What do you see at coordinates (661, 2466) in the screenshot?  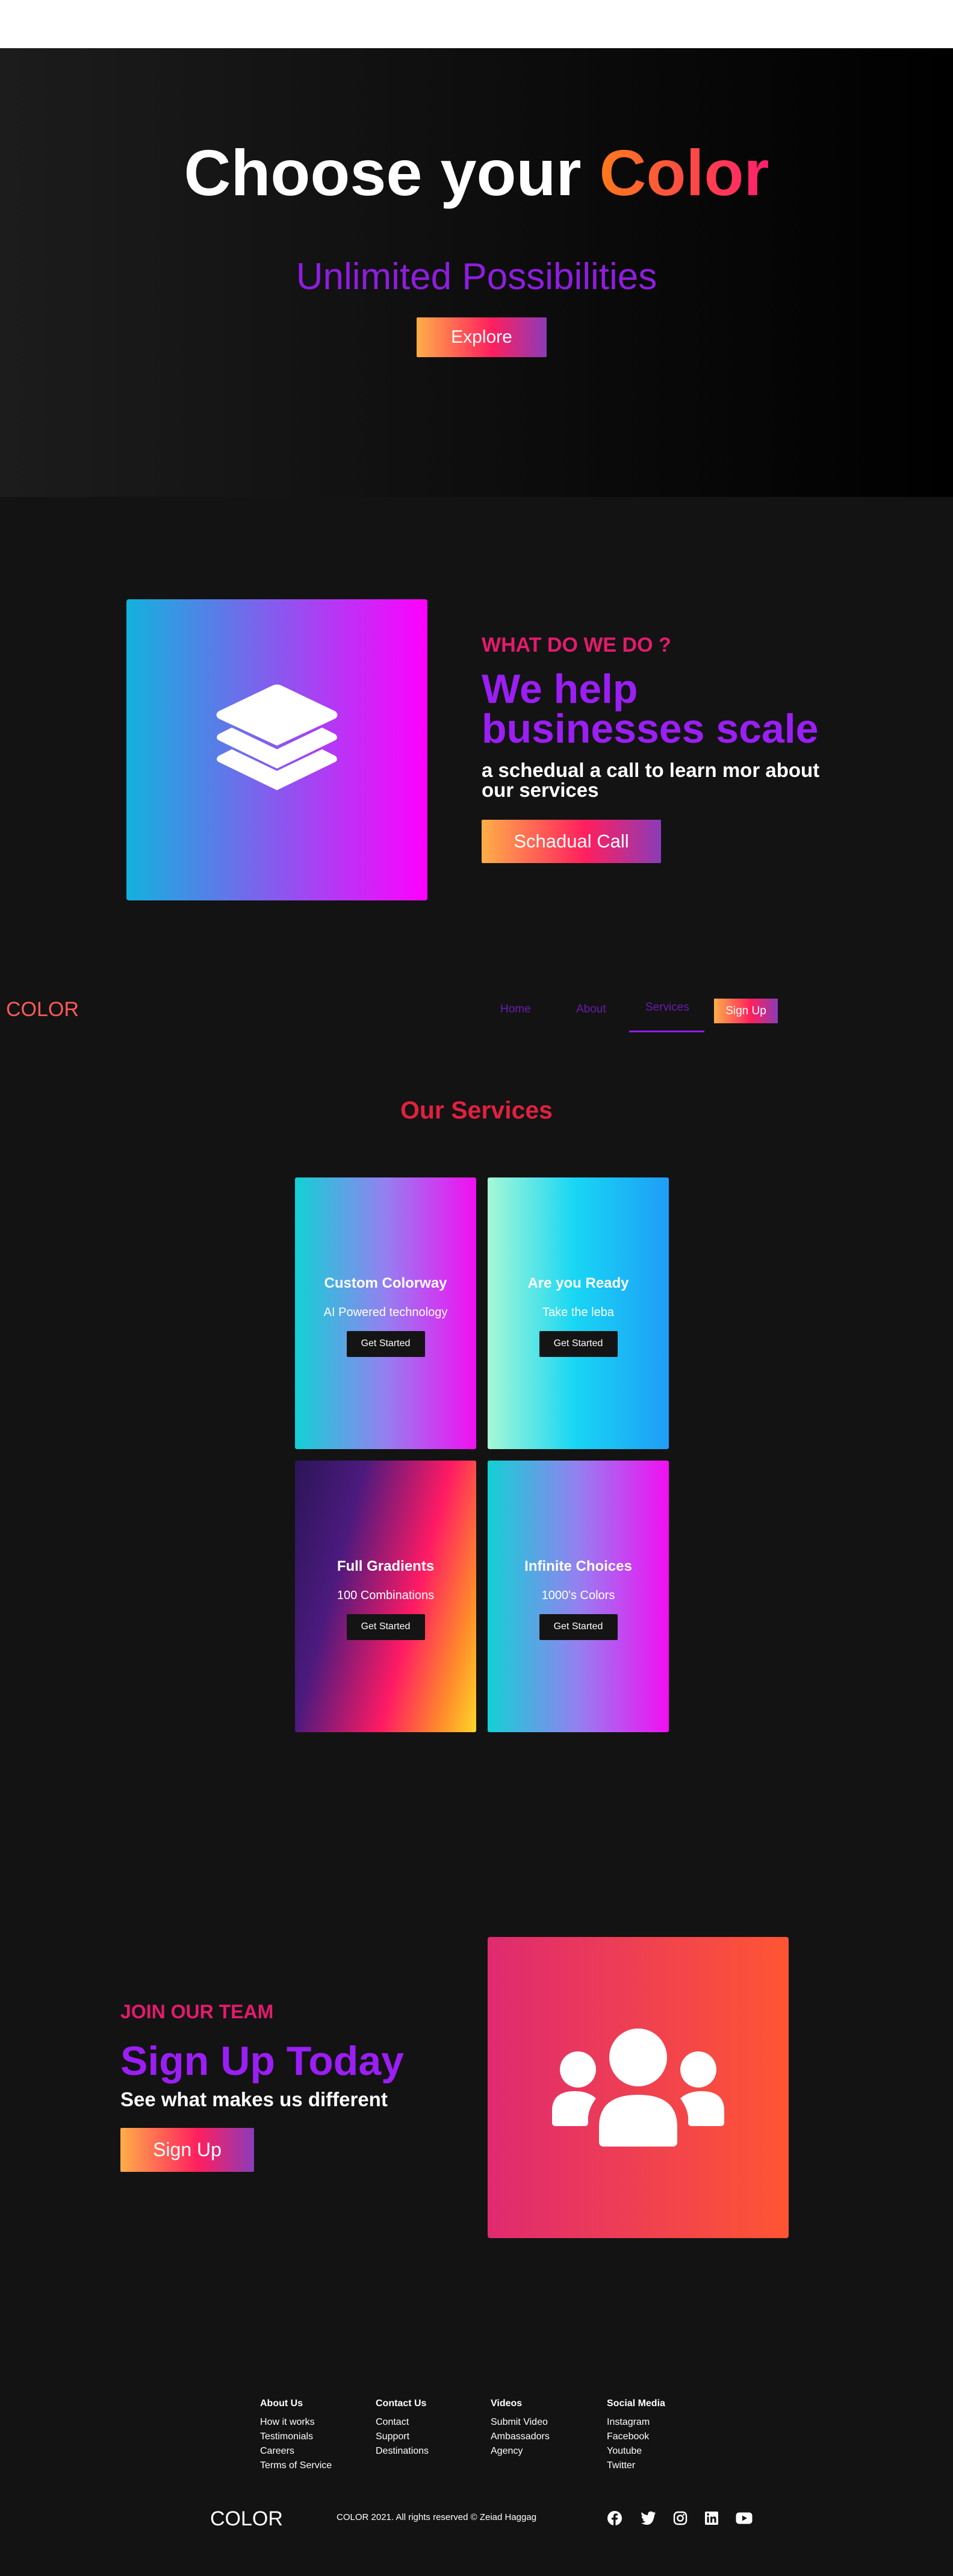 I see `footer-link: Twitter` at bounding box center [661, 2466].